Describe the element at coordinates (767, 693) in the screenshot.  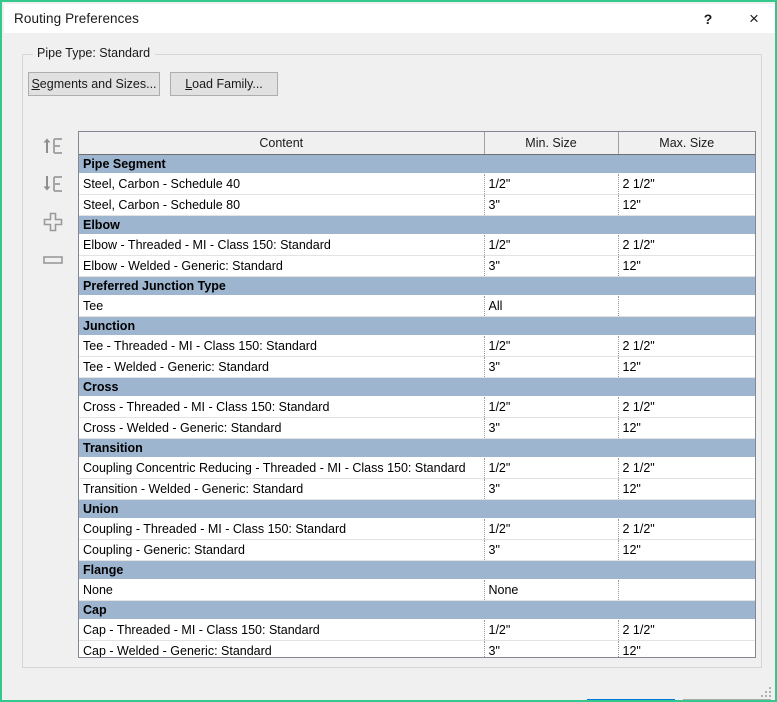
I see `resize-grip-icon` at that location.